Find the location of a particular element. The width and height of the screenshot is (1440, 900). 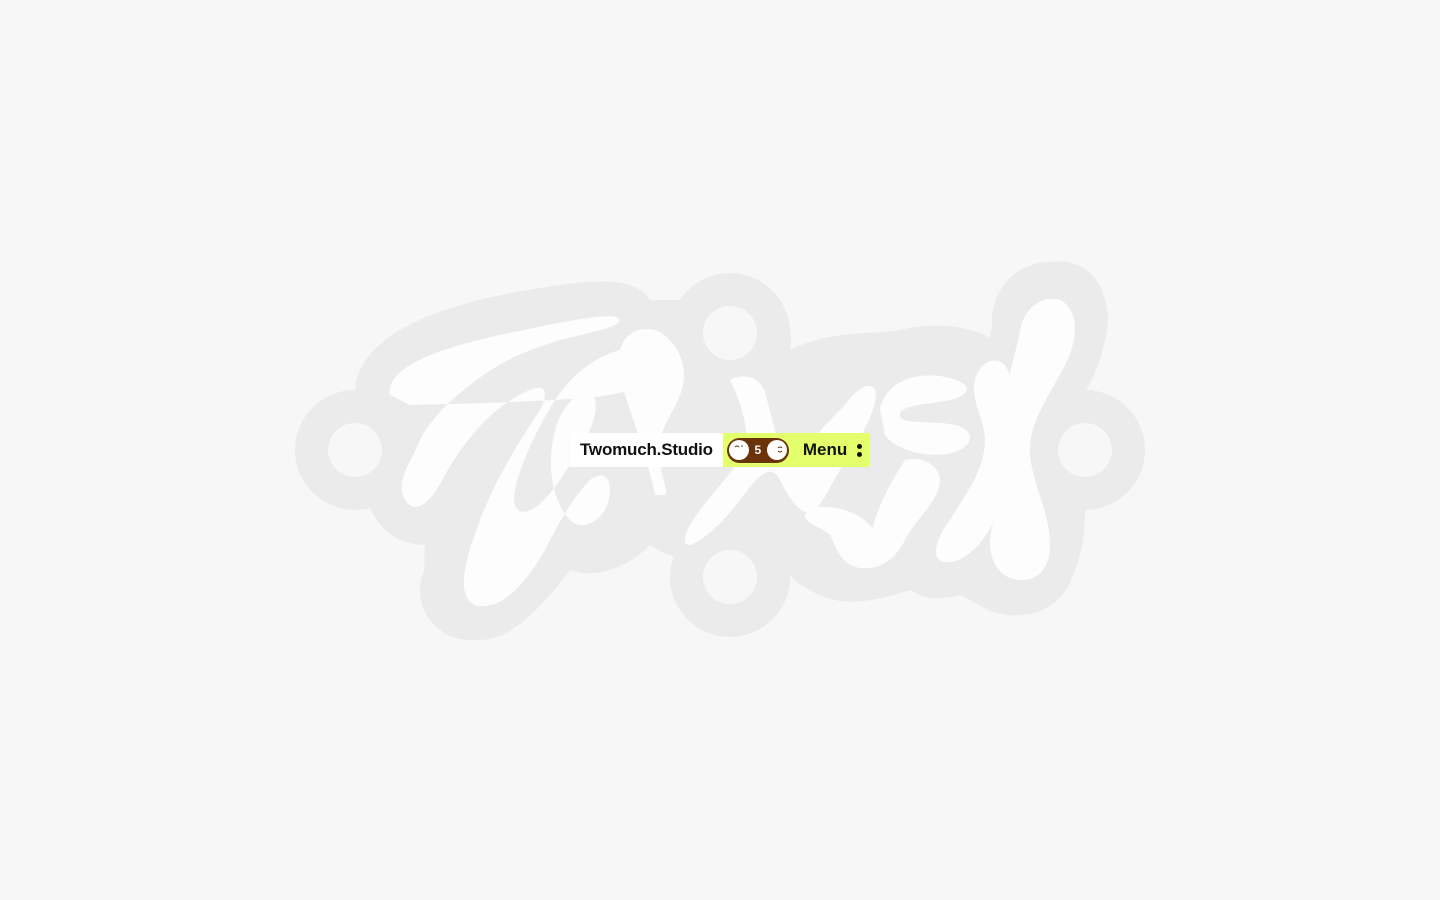

more-vertical-icon is located at coordinates (860, 450).